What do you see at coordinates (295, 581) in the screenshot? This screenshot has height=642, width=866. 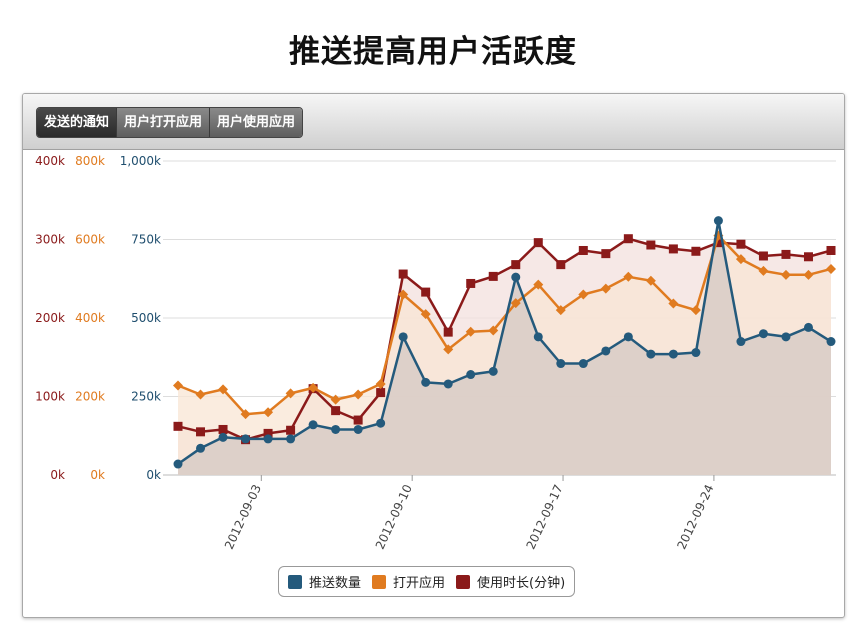 I see `legend-swatch-pushes` at bounding box center [295, 581].